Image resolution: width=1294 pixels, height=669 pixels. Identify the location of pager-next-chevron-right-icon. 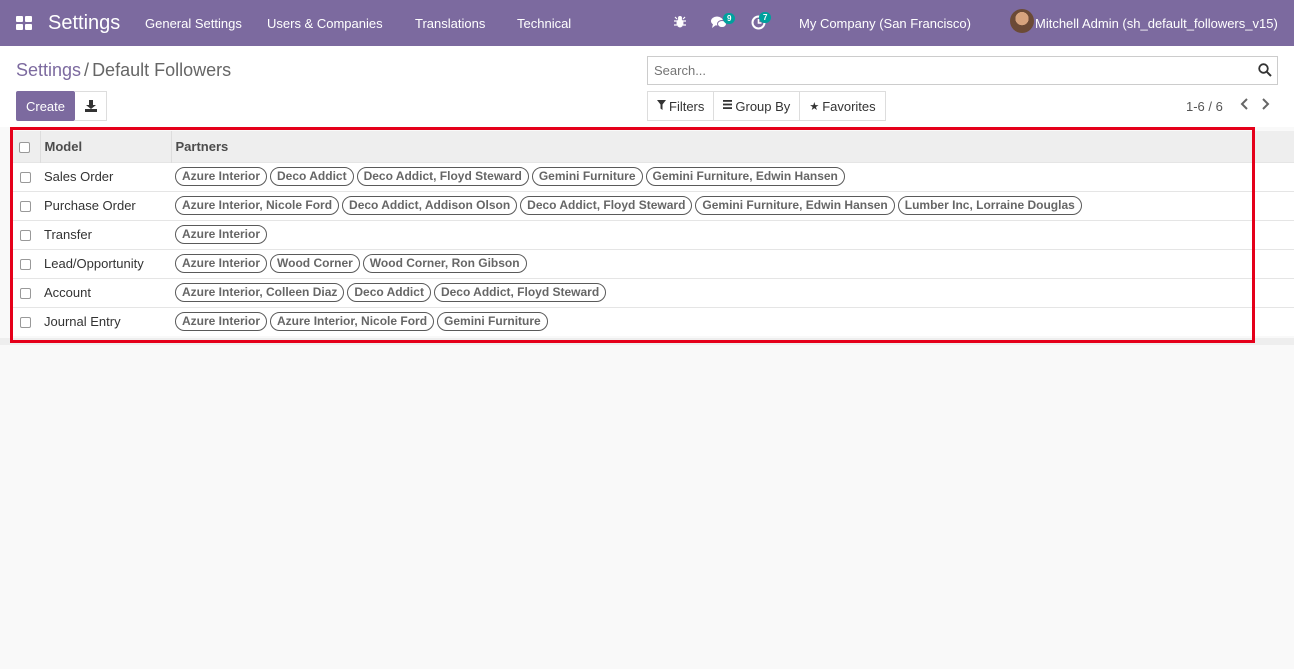
(1266, 105).